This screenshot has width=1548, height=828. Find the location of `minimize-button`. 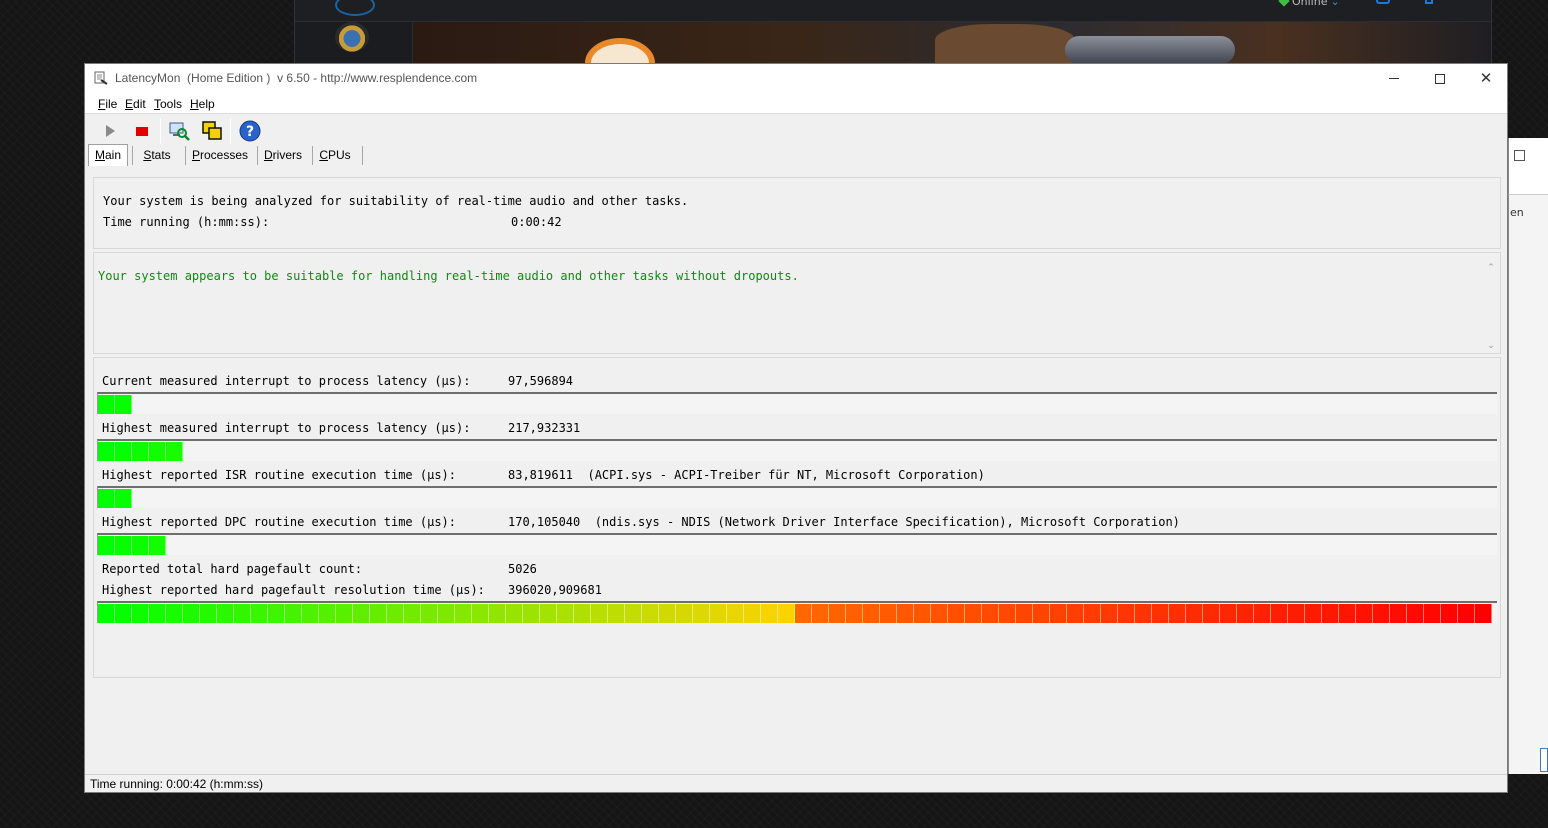

minimize-button is located at coordinates (1394, 78).